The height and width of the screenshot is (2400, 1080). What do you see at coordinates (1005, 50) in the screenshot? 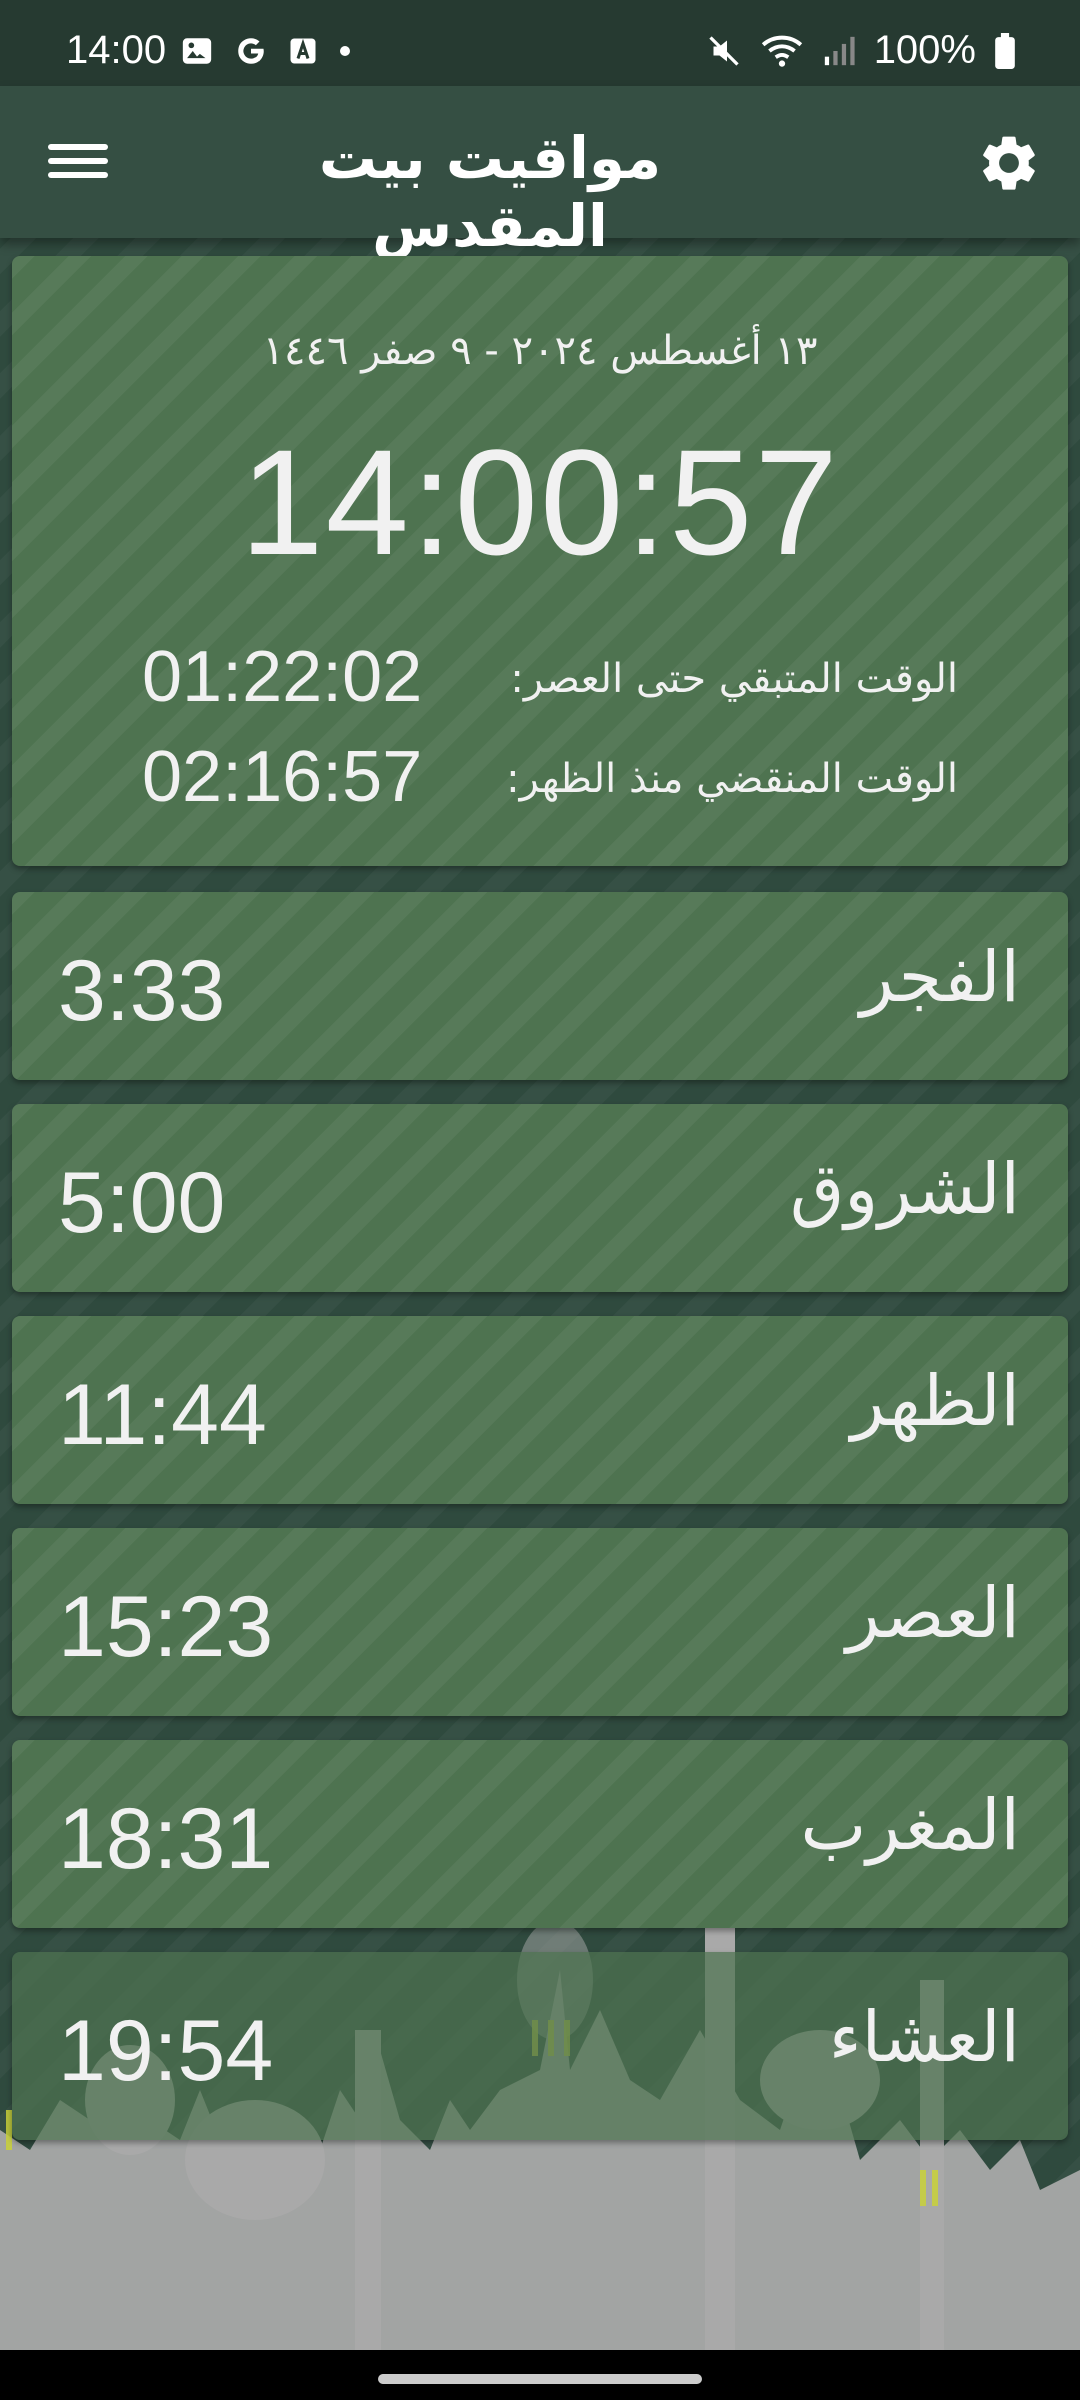
I see `battery-icon` at bounding box center [1005, 50].